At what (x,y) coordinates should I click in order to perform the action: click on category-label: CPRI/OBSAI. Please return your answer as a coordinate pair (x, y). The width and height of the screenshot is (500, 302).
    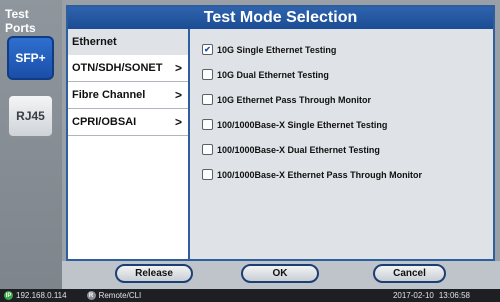
    Looking at the image, I should click on (104, 122).